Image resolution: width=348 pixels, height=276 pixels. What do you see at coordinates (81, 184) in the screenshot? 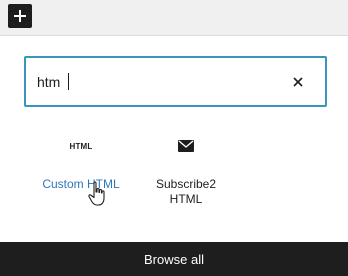
I see `block-item-label: Custom HTML` at bounding box center [81, 184].